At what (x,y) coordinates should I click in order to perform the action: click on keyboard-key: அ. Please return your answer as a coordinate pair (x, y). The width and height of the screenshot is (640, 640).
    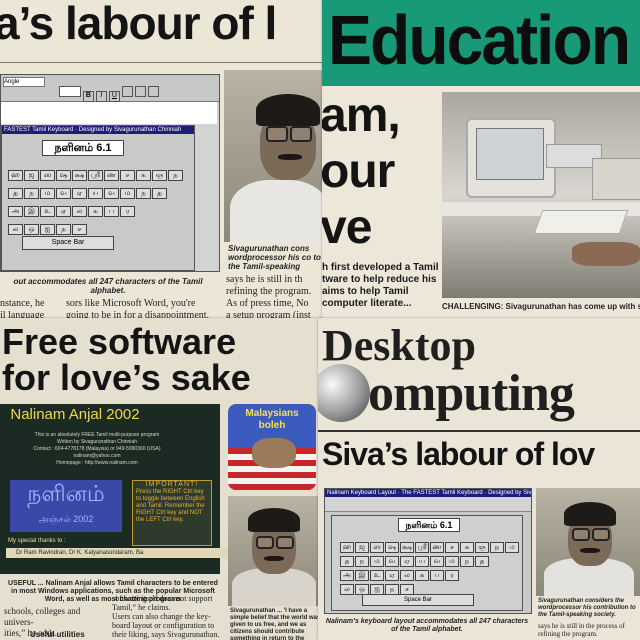
    Looking at the image, I should click on (15, 211).